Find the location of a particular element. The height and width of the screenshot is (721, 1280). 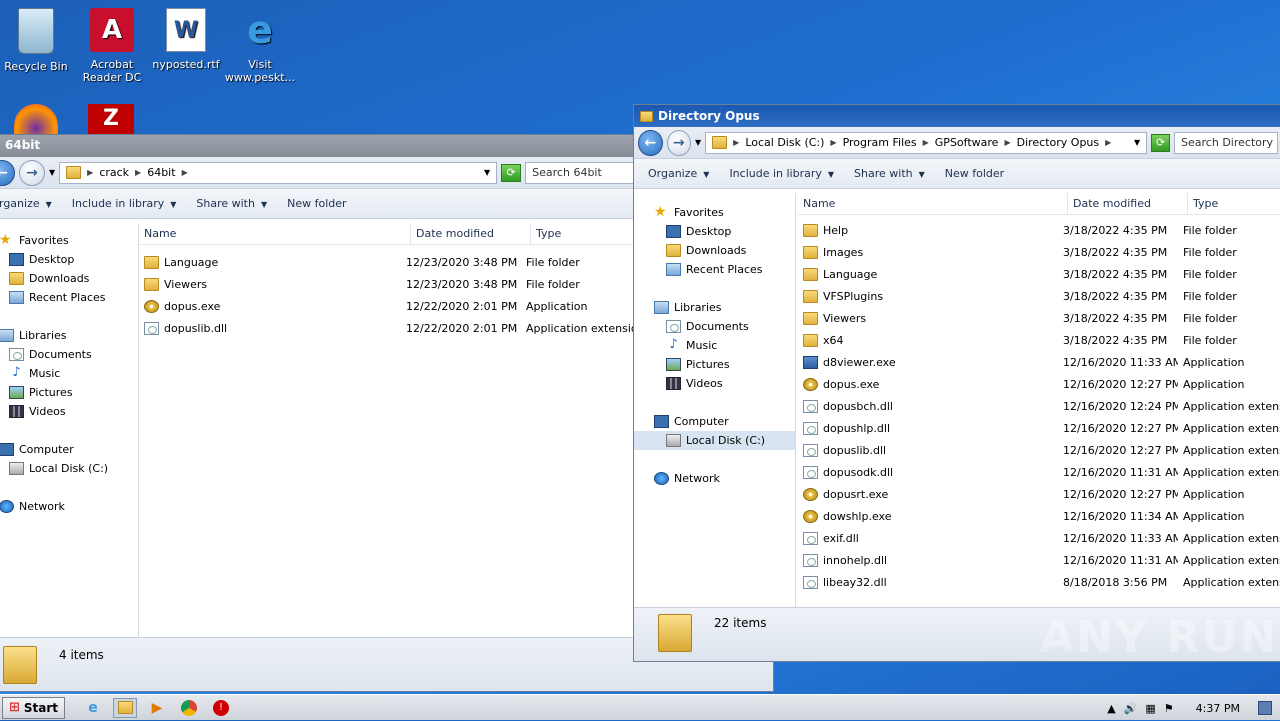

desktop-icon-nyposted: W nyposted.rtf is located at coordinates (186, 39).